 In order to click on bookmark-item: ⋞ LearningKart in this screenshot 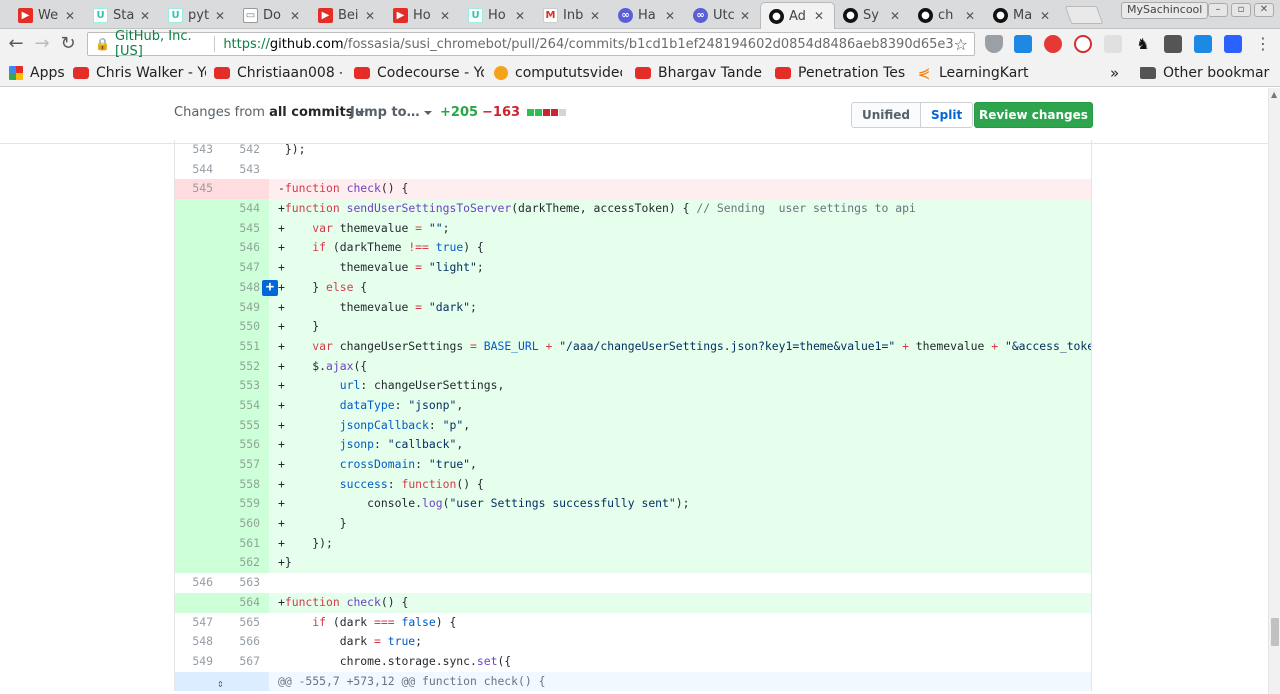, I will do `click(976, 73)`.